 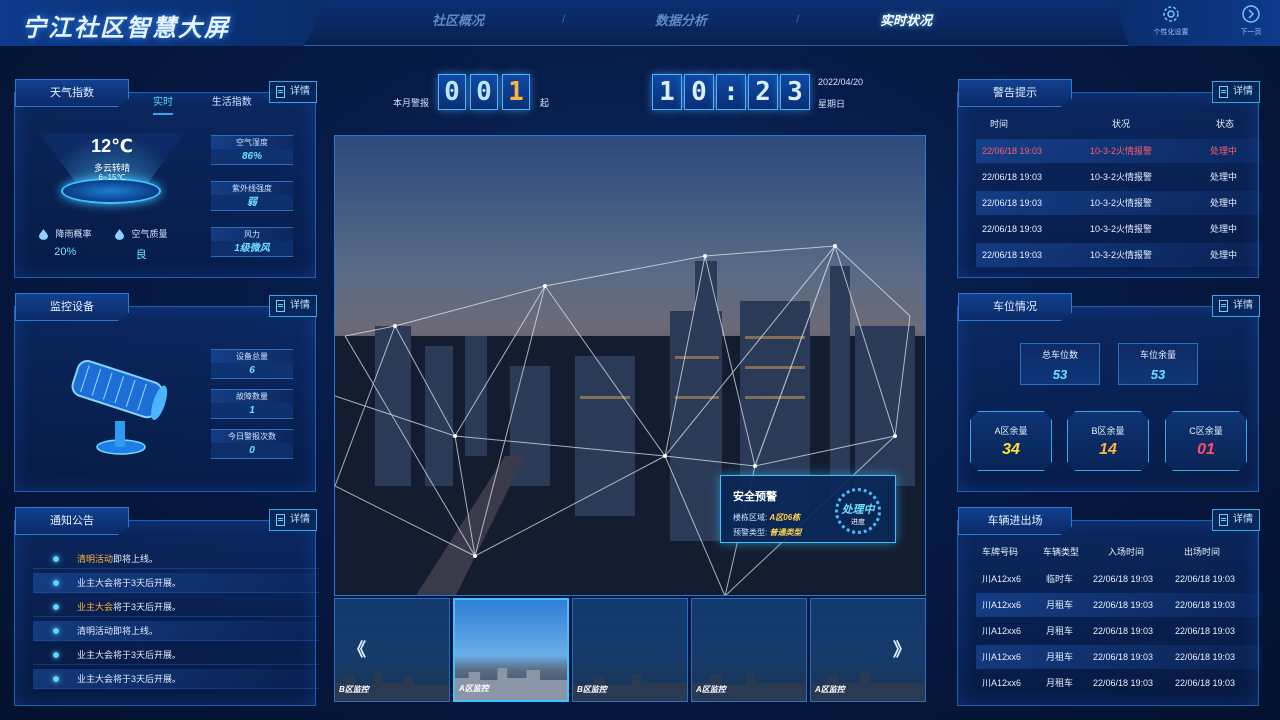 I want to click on air-quality-icon, so click(x=119, y=235).